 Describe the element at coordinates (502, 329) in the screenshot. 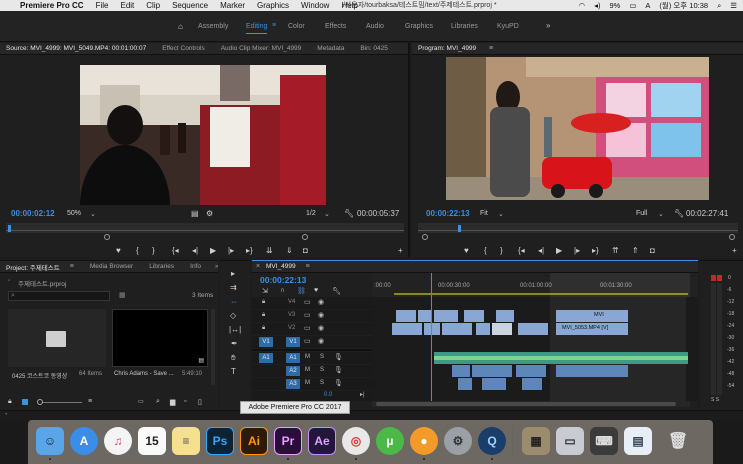

I see `video-clip-still` at that location.